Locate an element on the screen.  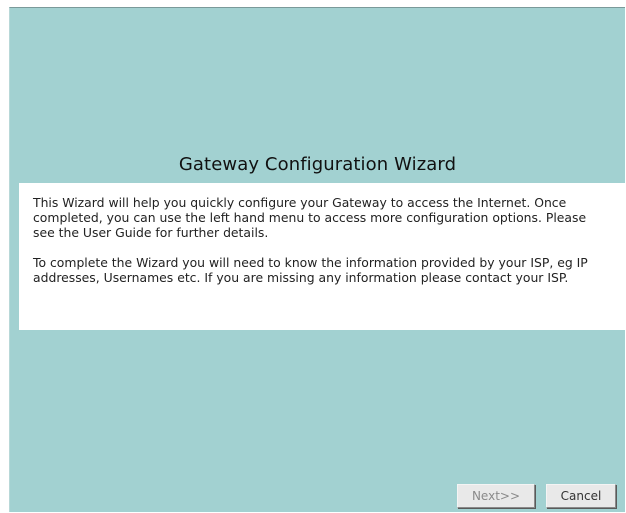
next-button: Next>> is located at coordinates (496, 496).